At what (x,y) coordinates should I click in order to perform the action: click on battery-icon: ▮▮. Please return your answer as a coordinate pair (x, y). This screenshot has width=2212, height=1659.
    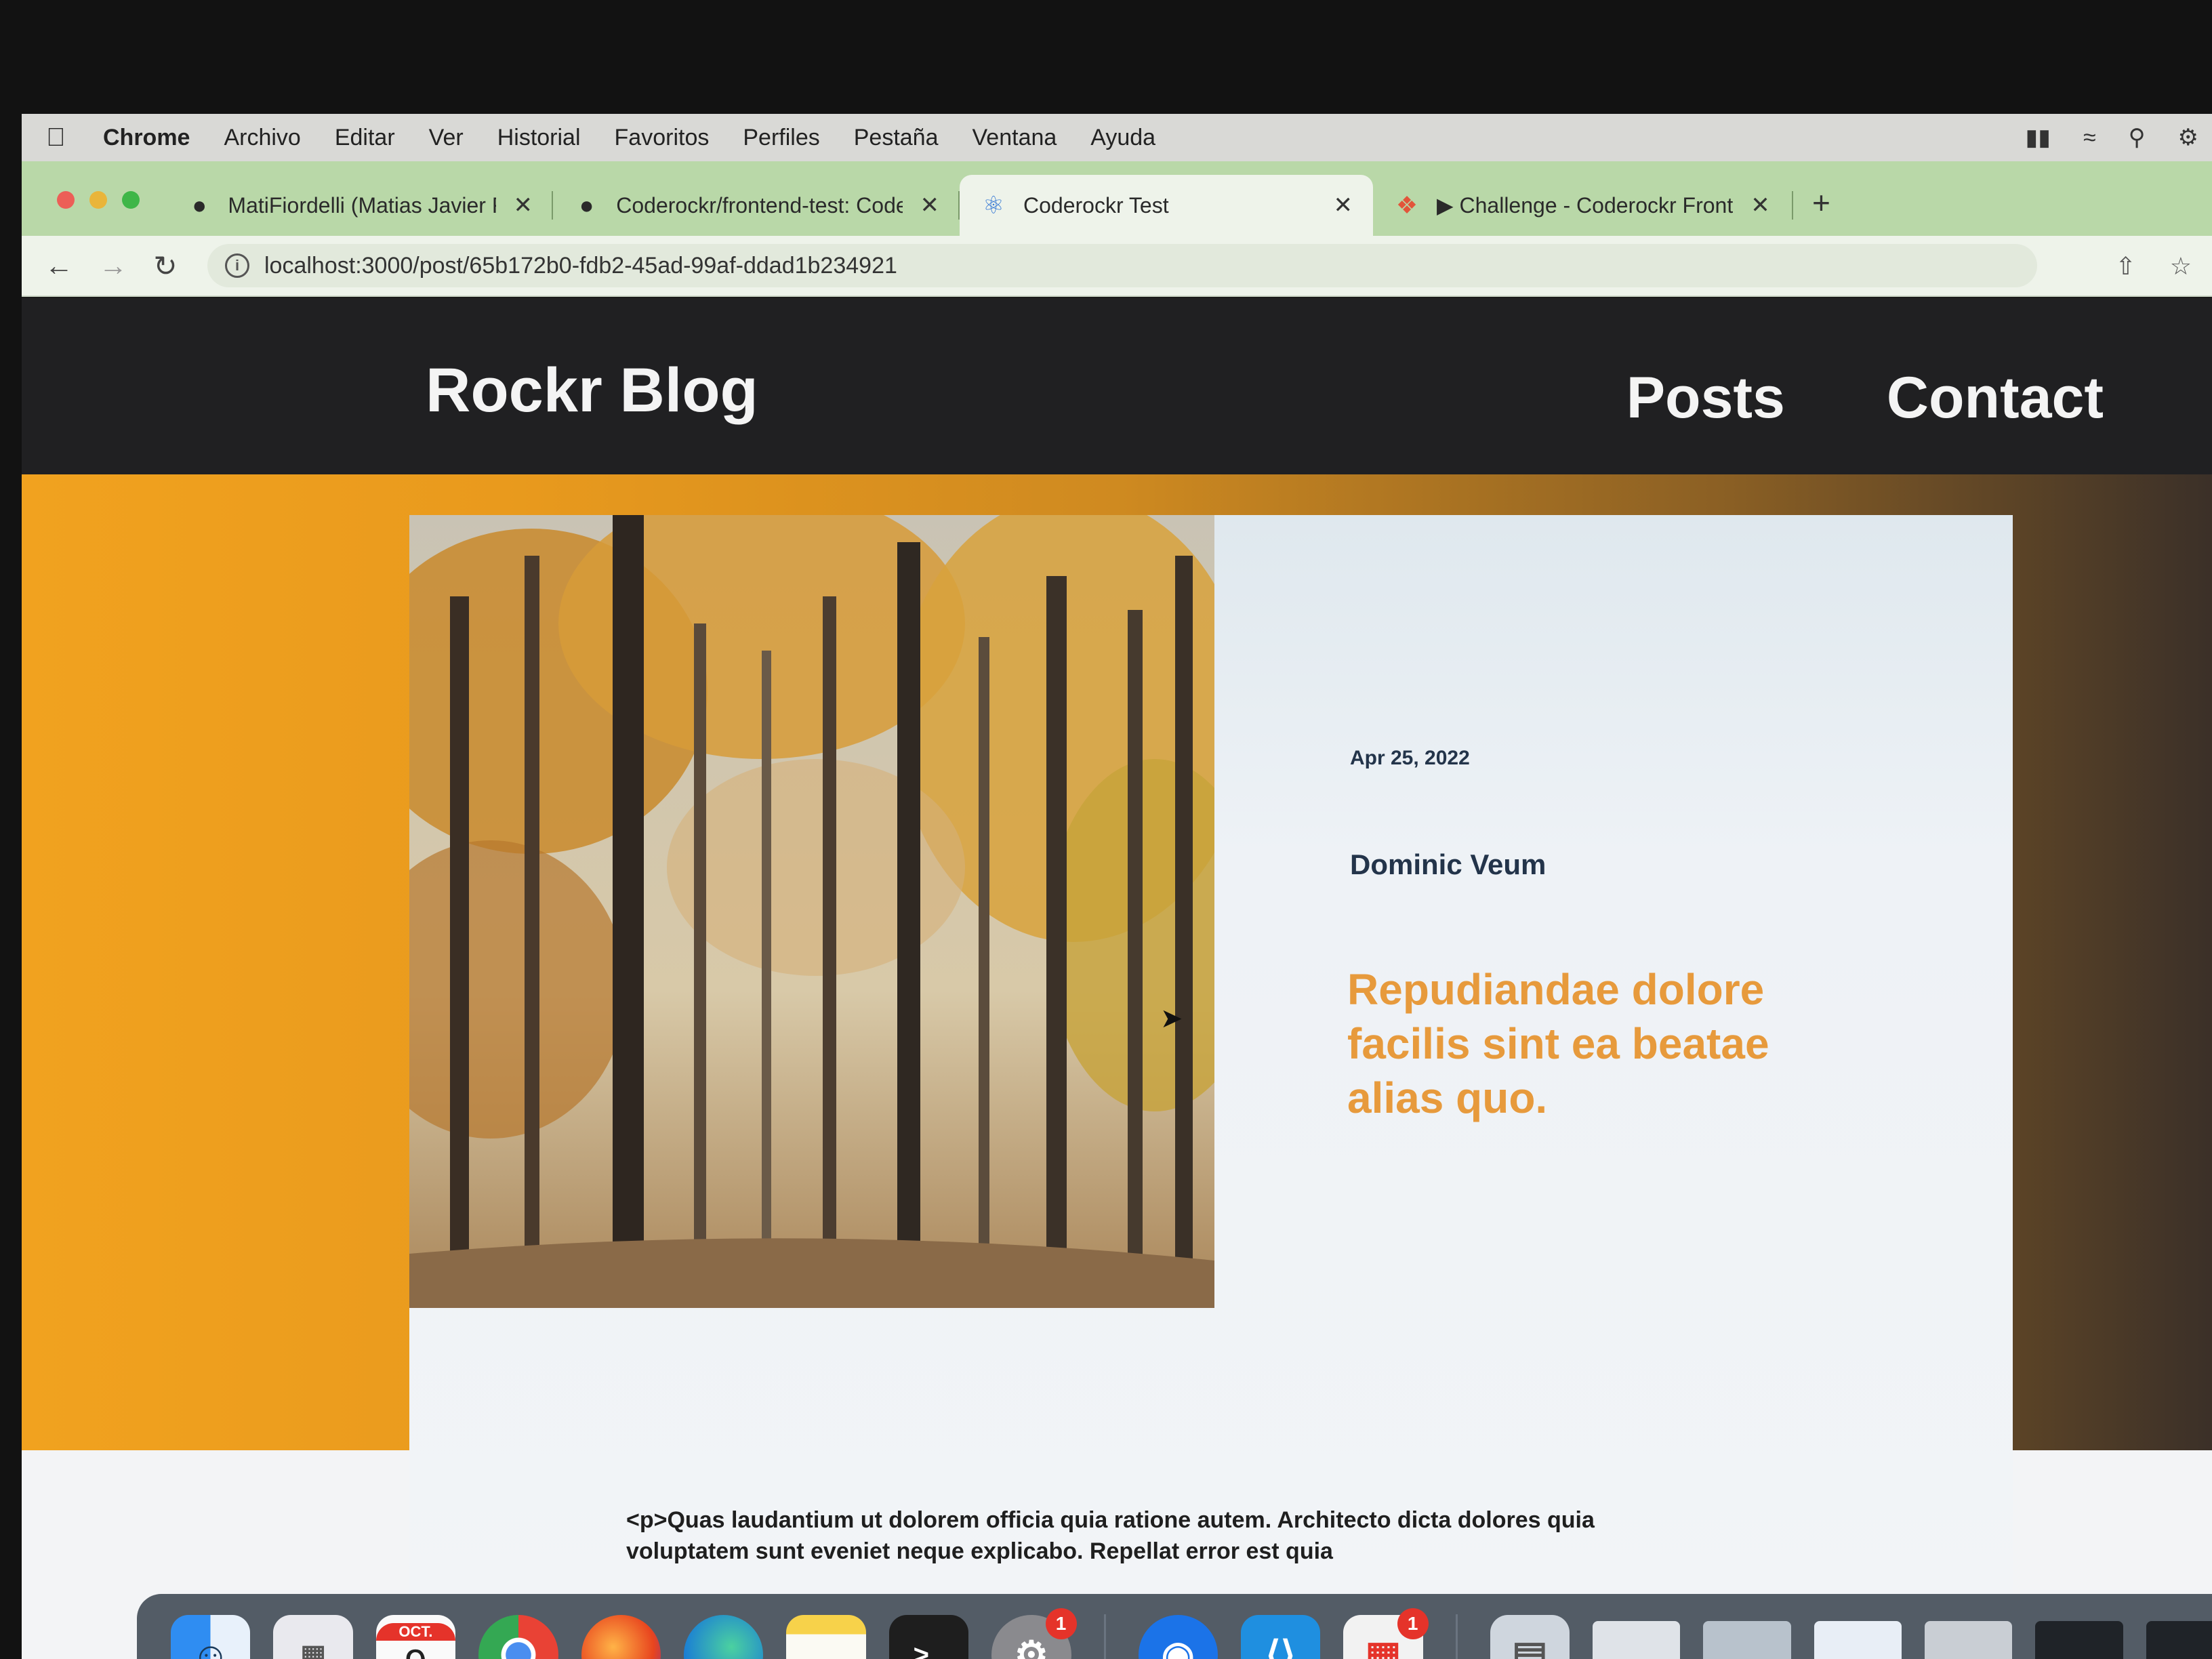
    Looking at the image, I should click on (2039, 137).